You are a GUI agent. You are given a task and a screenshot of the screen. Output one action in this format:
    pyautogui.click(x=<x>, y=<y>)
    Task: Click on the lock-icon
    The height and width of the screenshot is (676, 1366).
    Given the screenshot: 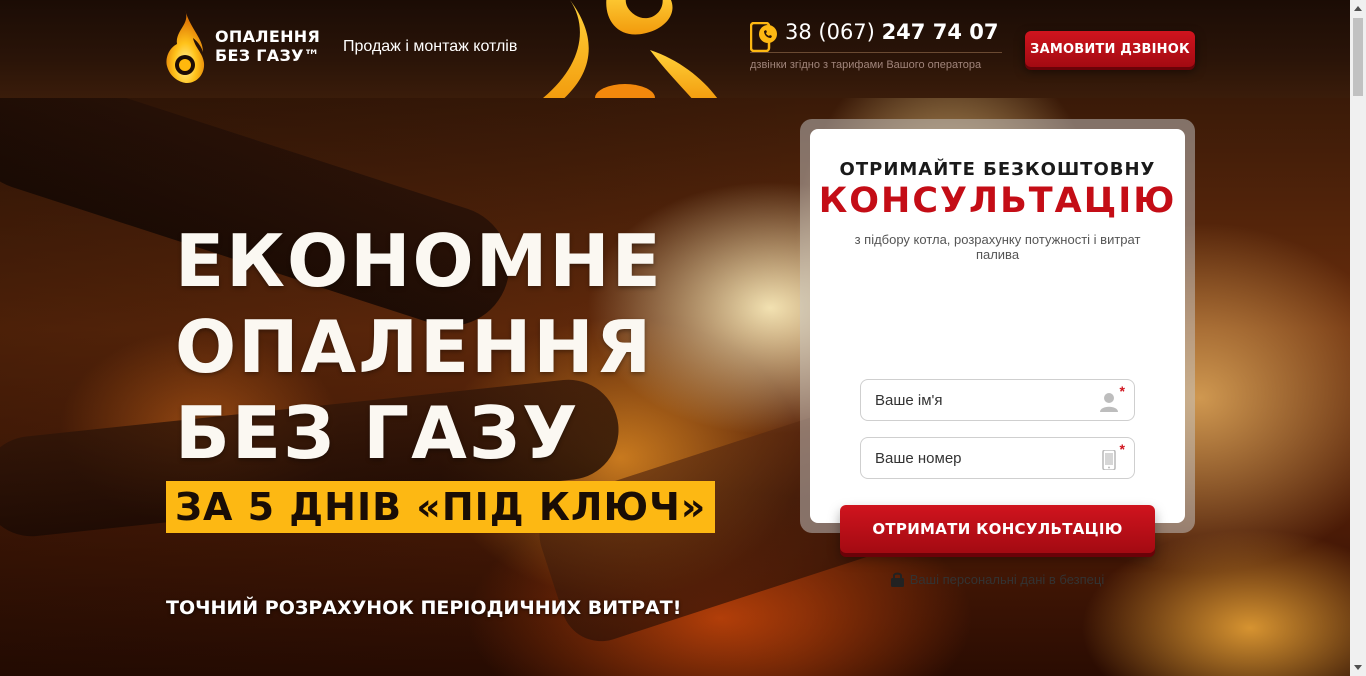 What is the action you would take?
    pyautogui.click(x=897, y=579)
    